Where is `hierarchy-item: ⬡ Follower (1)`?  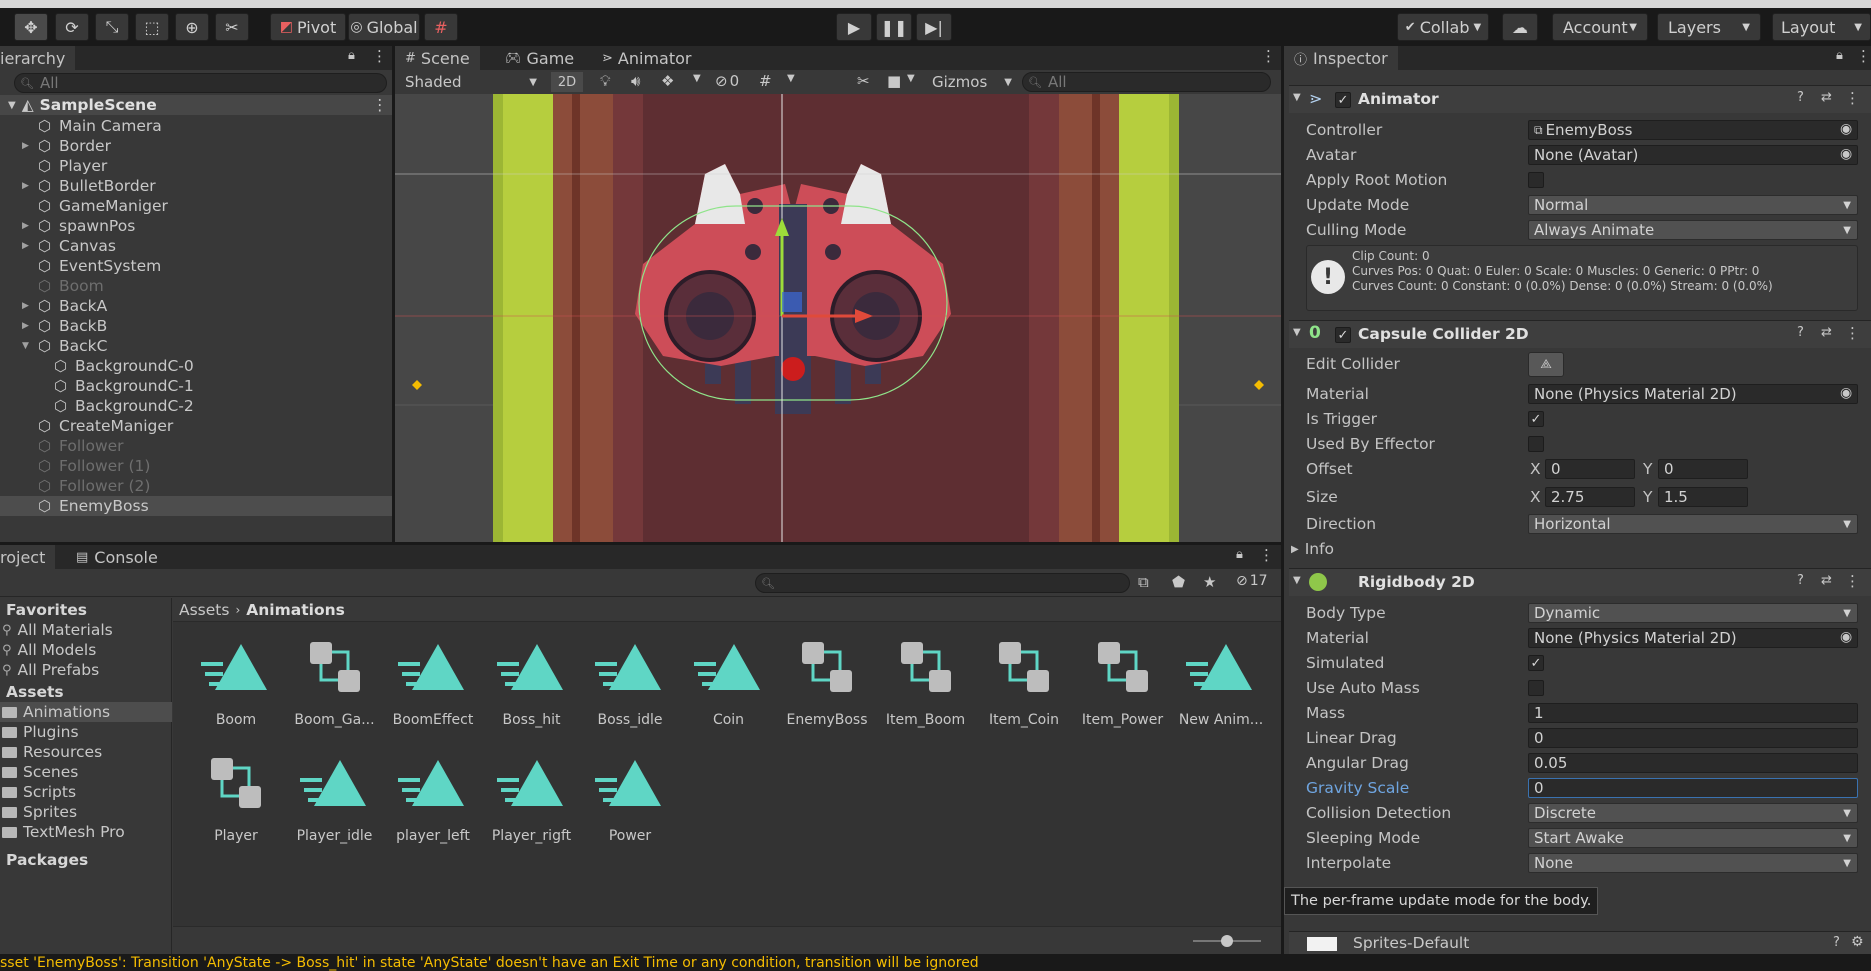 hierarchy-item: ⬡ Follower (1) is located at coordinates (196, 466).